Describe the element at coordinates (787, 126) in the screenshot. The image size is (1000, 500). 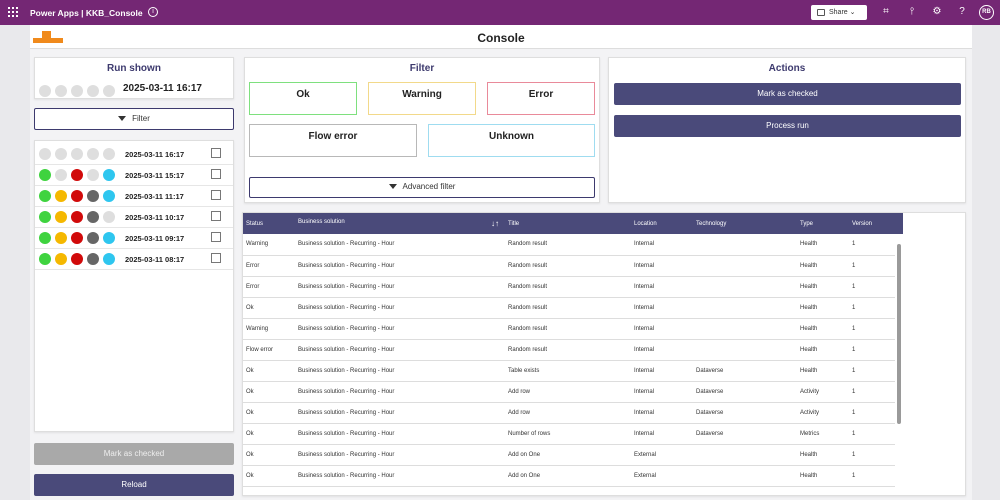
I see `process-run-button: Process run` at that location.